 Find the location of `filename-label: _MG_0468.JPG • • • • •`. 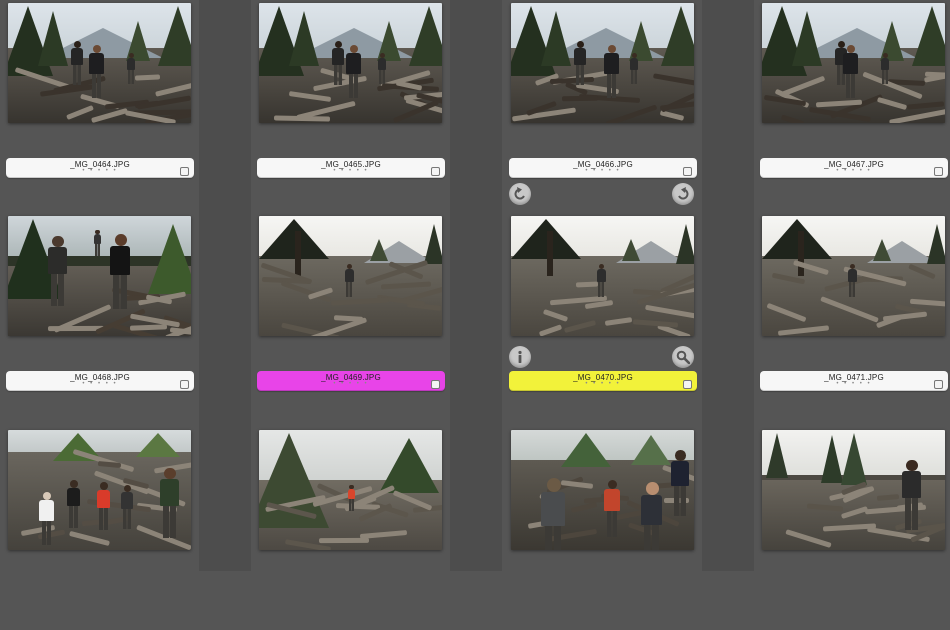

filename-label: _MG_0468.JPG • • • • • is located at coordinates (100, 381).